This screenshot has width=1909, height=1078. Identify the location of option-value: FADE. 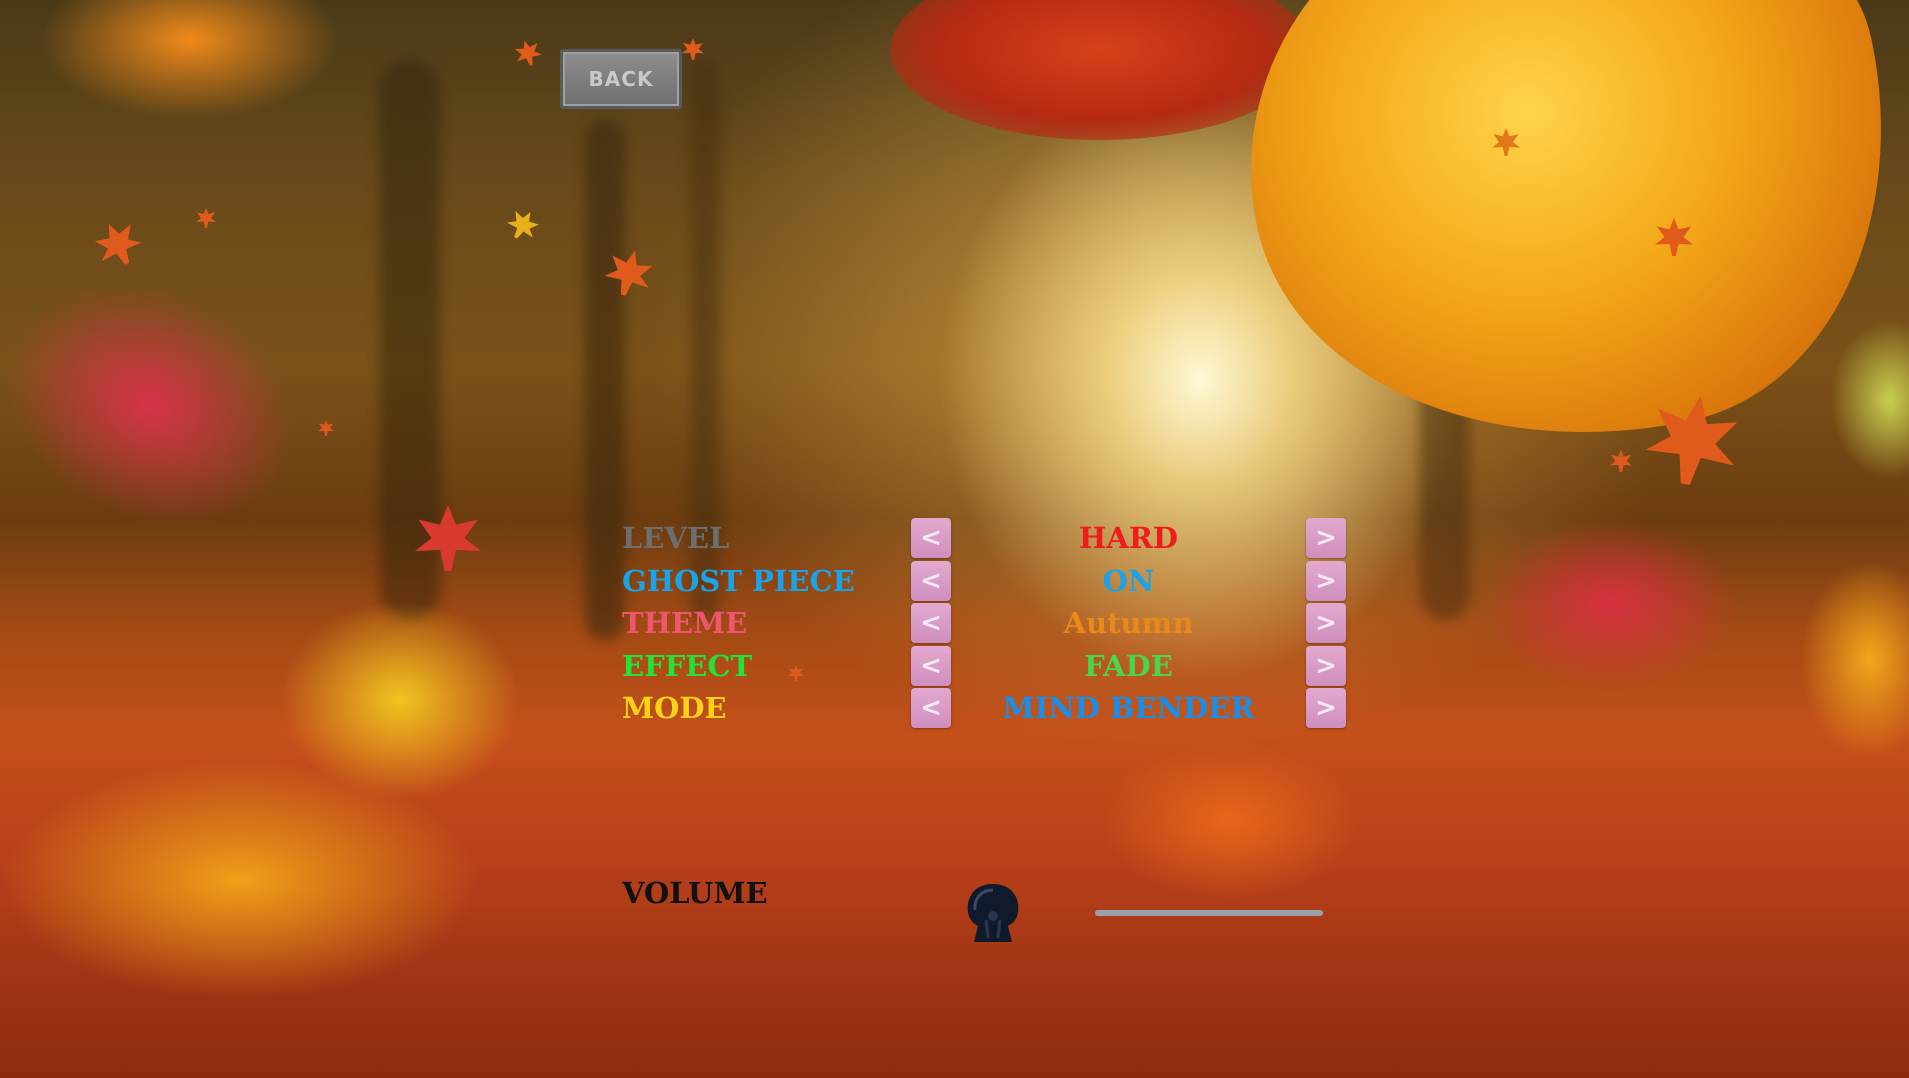
(1128, 666).